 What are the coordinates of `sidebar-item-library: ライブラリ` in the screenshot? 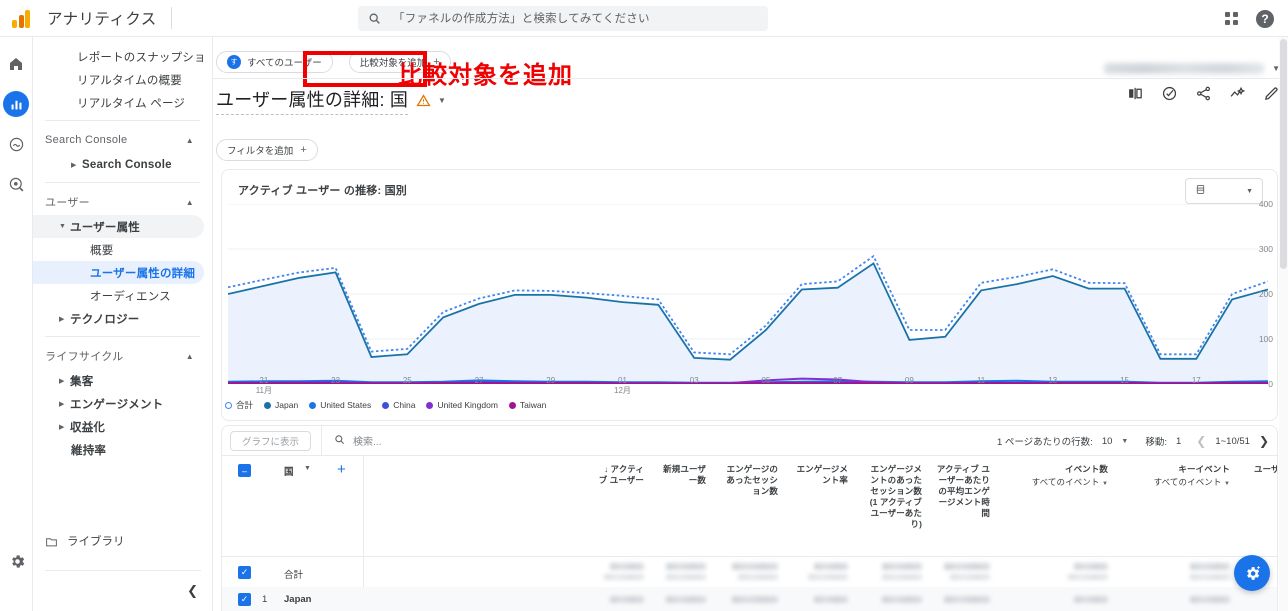 It's located at (122, 541).